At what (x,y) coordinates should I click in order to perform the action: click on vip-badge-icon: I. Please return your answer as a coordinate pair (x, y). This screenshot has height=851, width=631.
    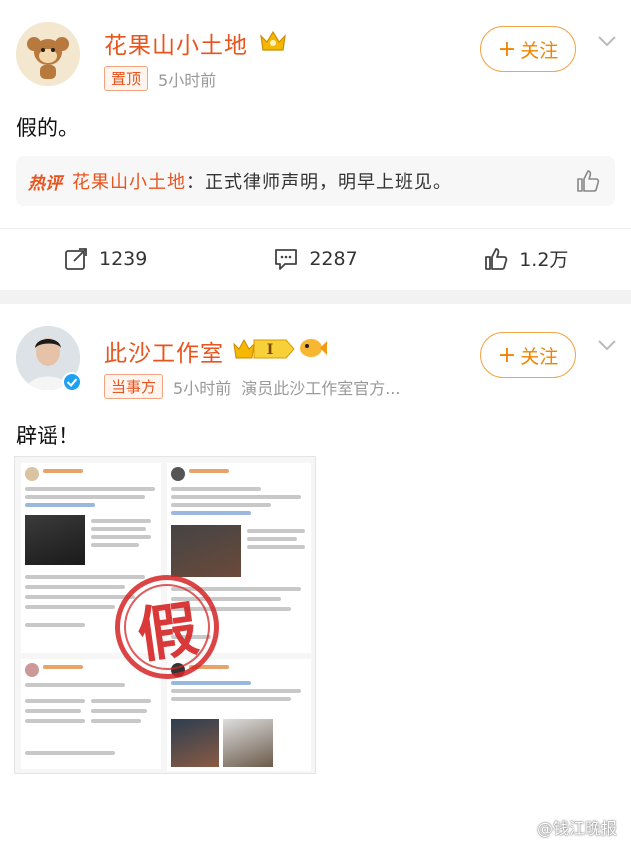
    Looking at the image, I should click on (264, 350).